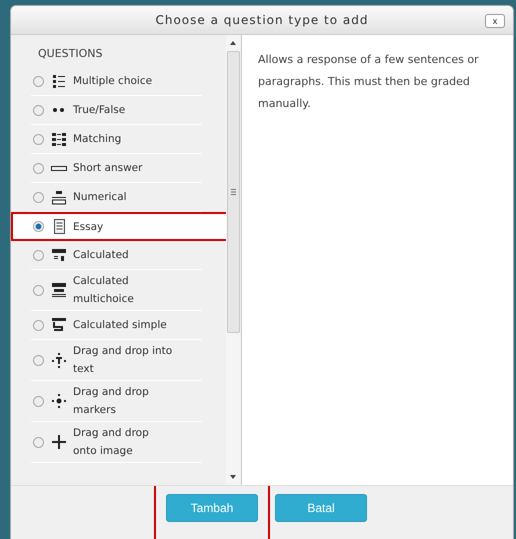 The image size is (516, 539). What do you see at coordinates (116, 291) in the screenshot?
I see `question-type-option: Calculated multichoice` at bounding box center [116, 291].